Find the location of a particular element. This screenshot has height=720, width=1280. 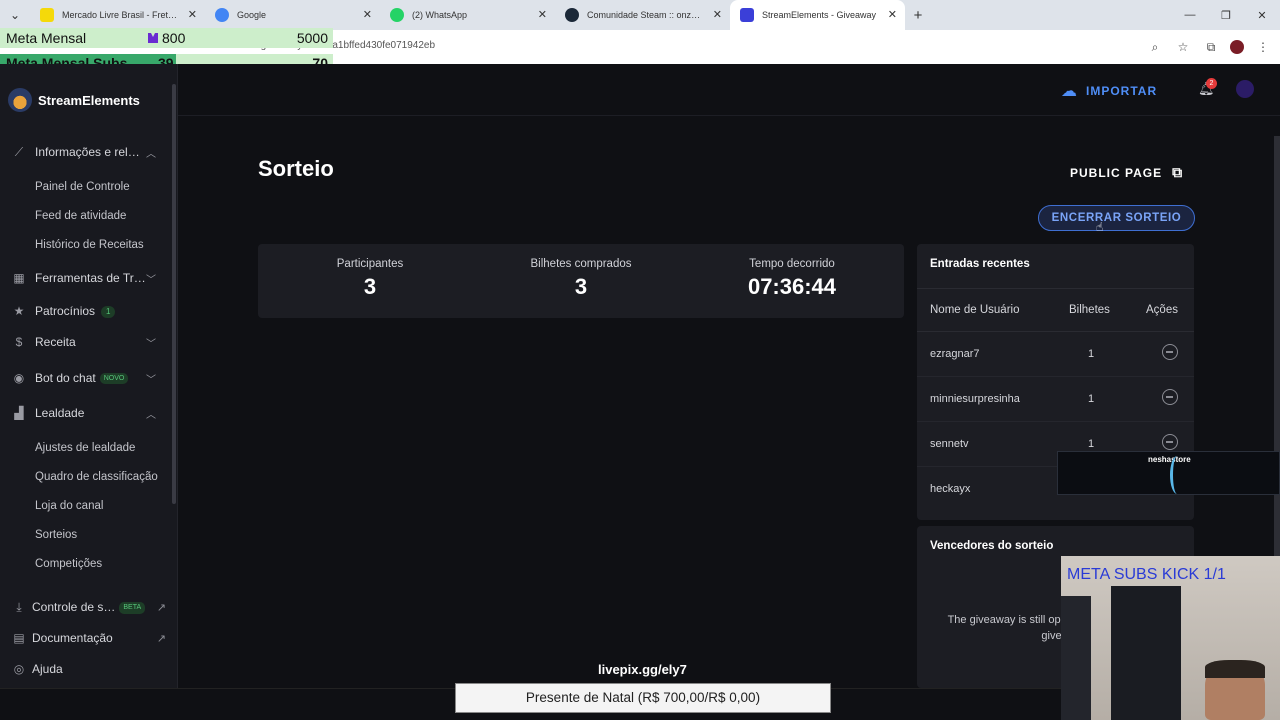

mercadolivre-favicon-icon is located at coordinates (47, 15).